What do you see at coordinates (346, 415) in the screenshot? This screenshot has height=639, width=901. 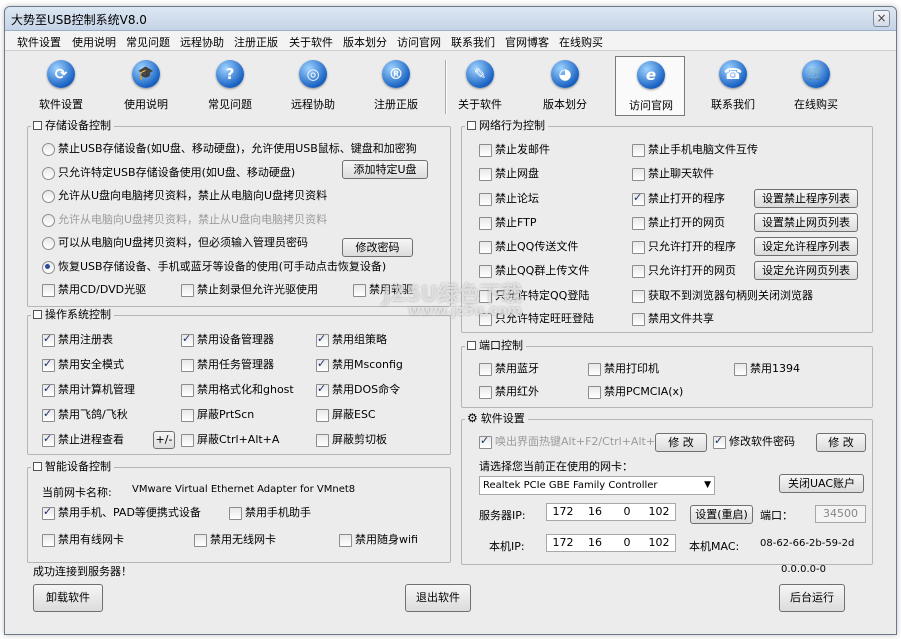 I see `os-block-esc: 屏蔽ESC` at bounding box center [346, 415].